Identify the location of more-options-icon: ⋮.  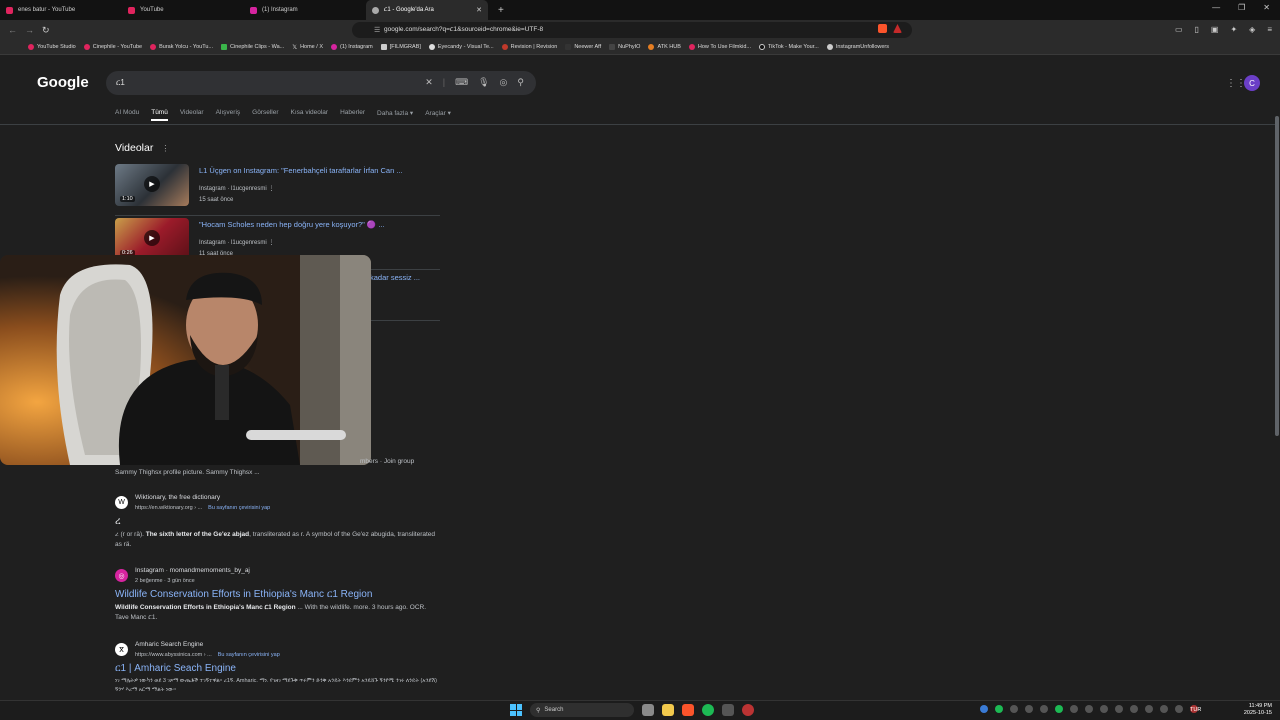
(165, 148).